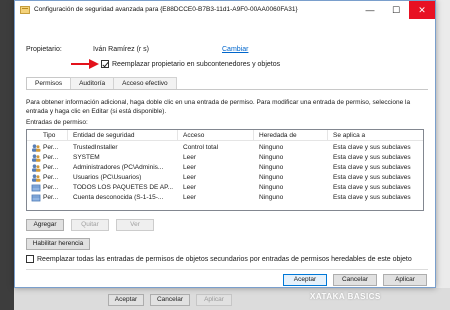 Image resolution: width=450 pixels, height=310 pixels. Describe the element at coordinates (170, 300) in the screenshot. I see `background-cancel-button: Cancelar` at that location.